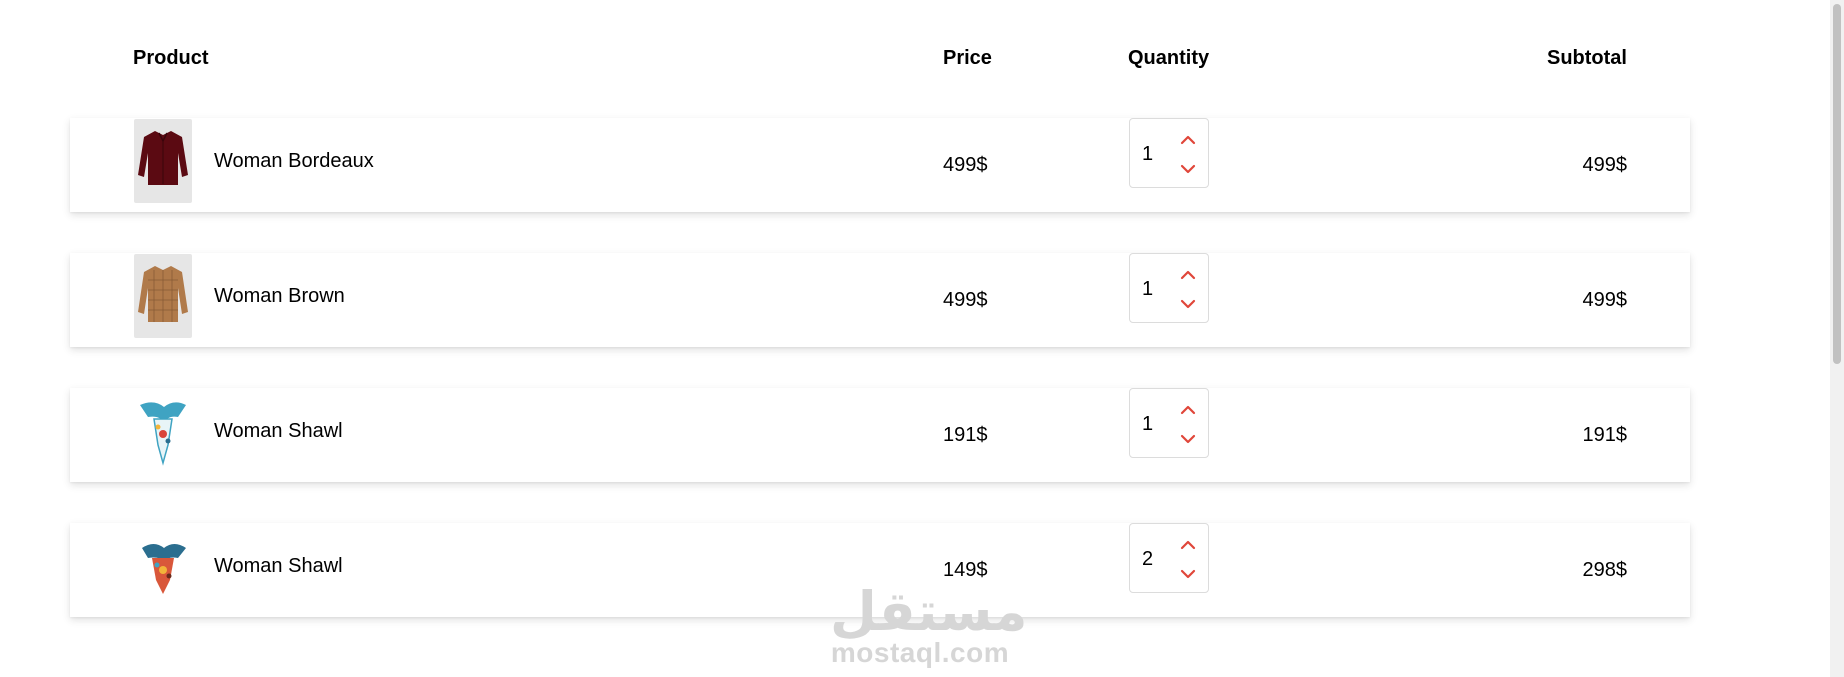 Image resolution: width=1844 pixels, height=677 pixels. What do you see at coordinates (880, 300) in the screenshot?
I see `cart-row: Woman Brown 499$ 1 499$` at bounding box center [880, 300].